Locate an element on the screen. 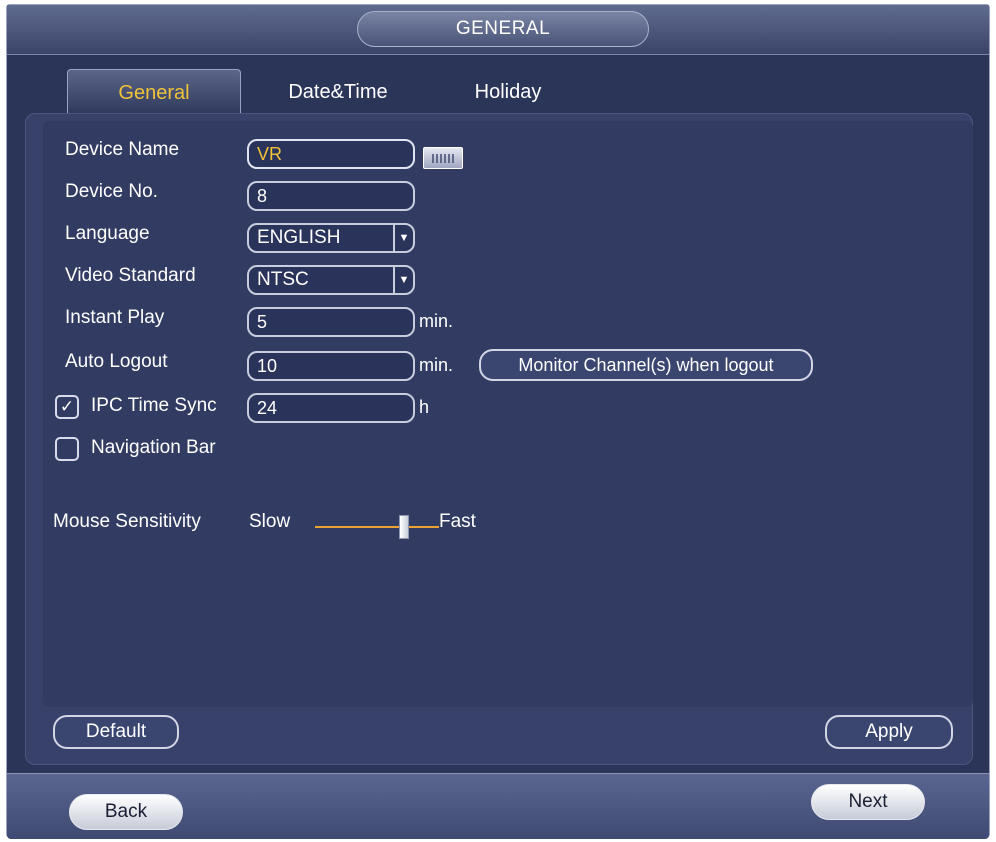 The image size is (996, 842). title-bar: GENERAL is located at coordinates (498, 30).